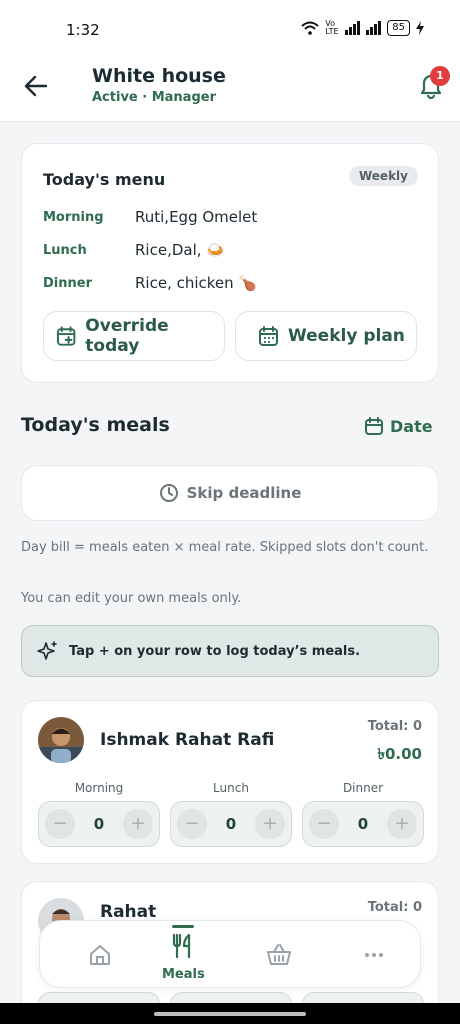 This screenshot has height=1024, width=460. What do you see at coordinates (196, 283) in the screenshot?
I see `menu-dish: Rice, chicken 🍗` at bounding box center [196, 283].